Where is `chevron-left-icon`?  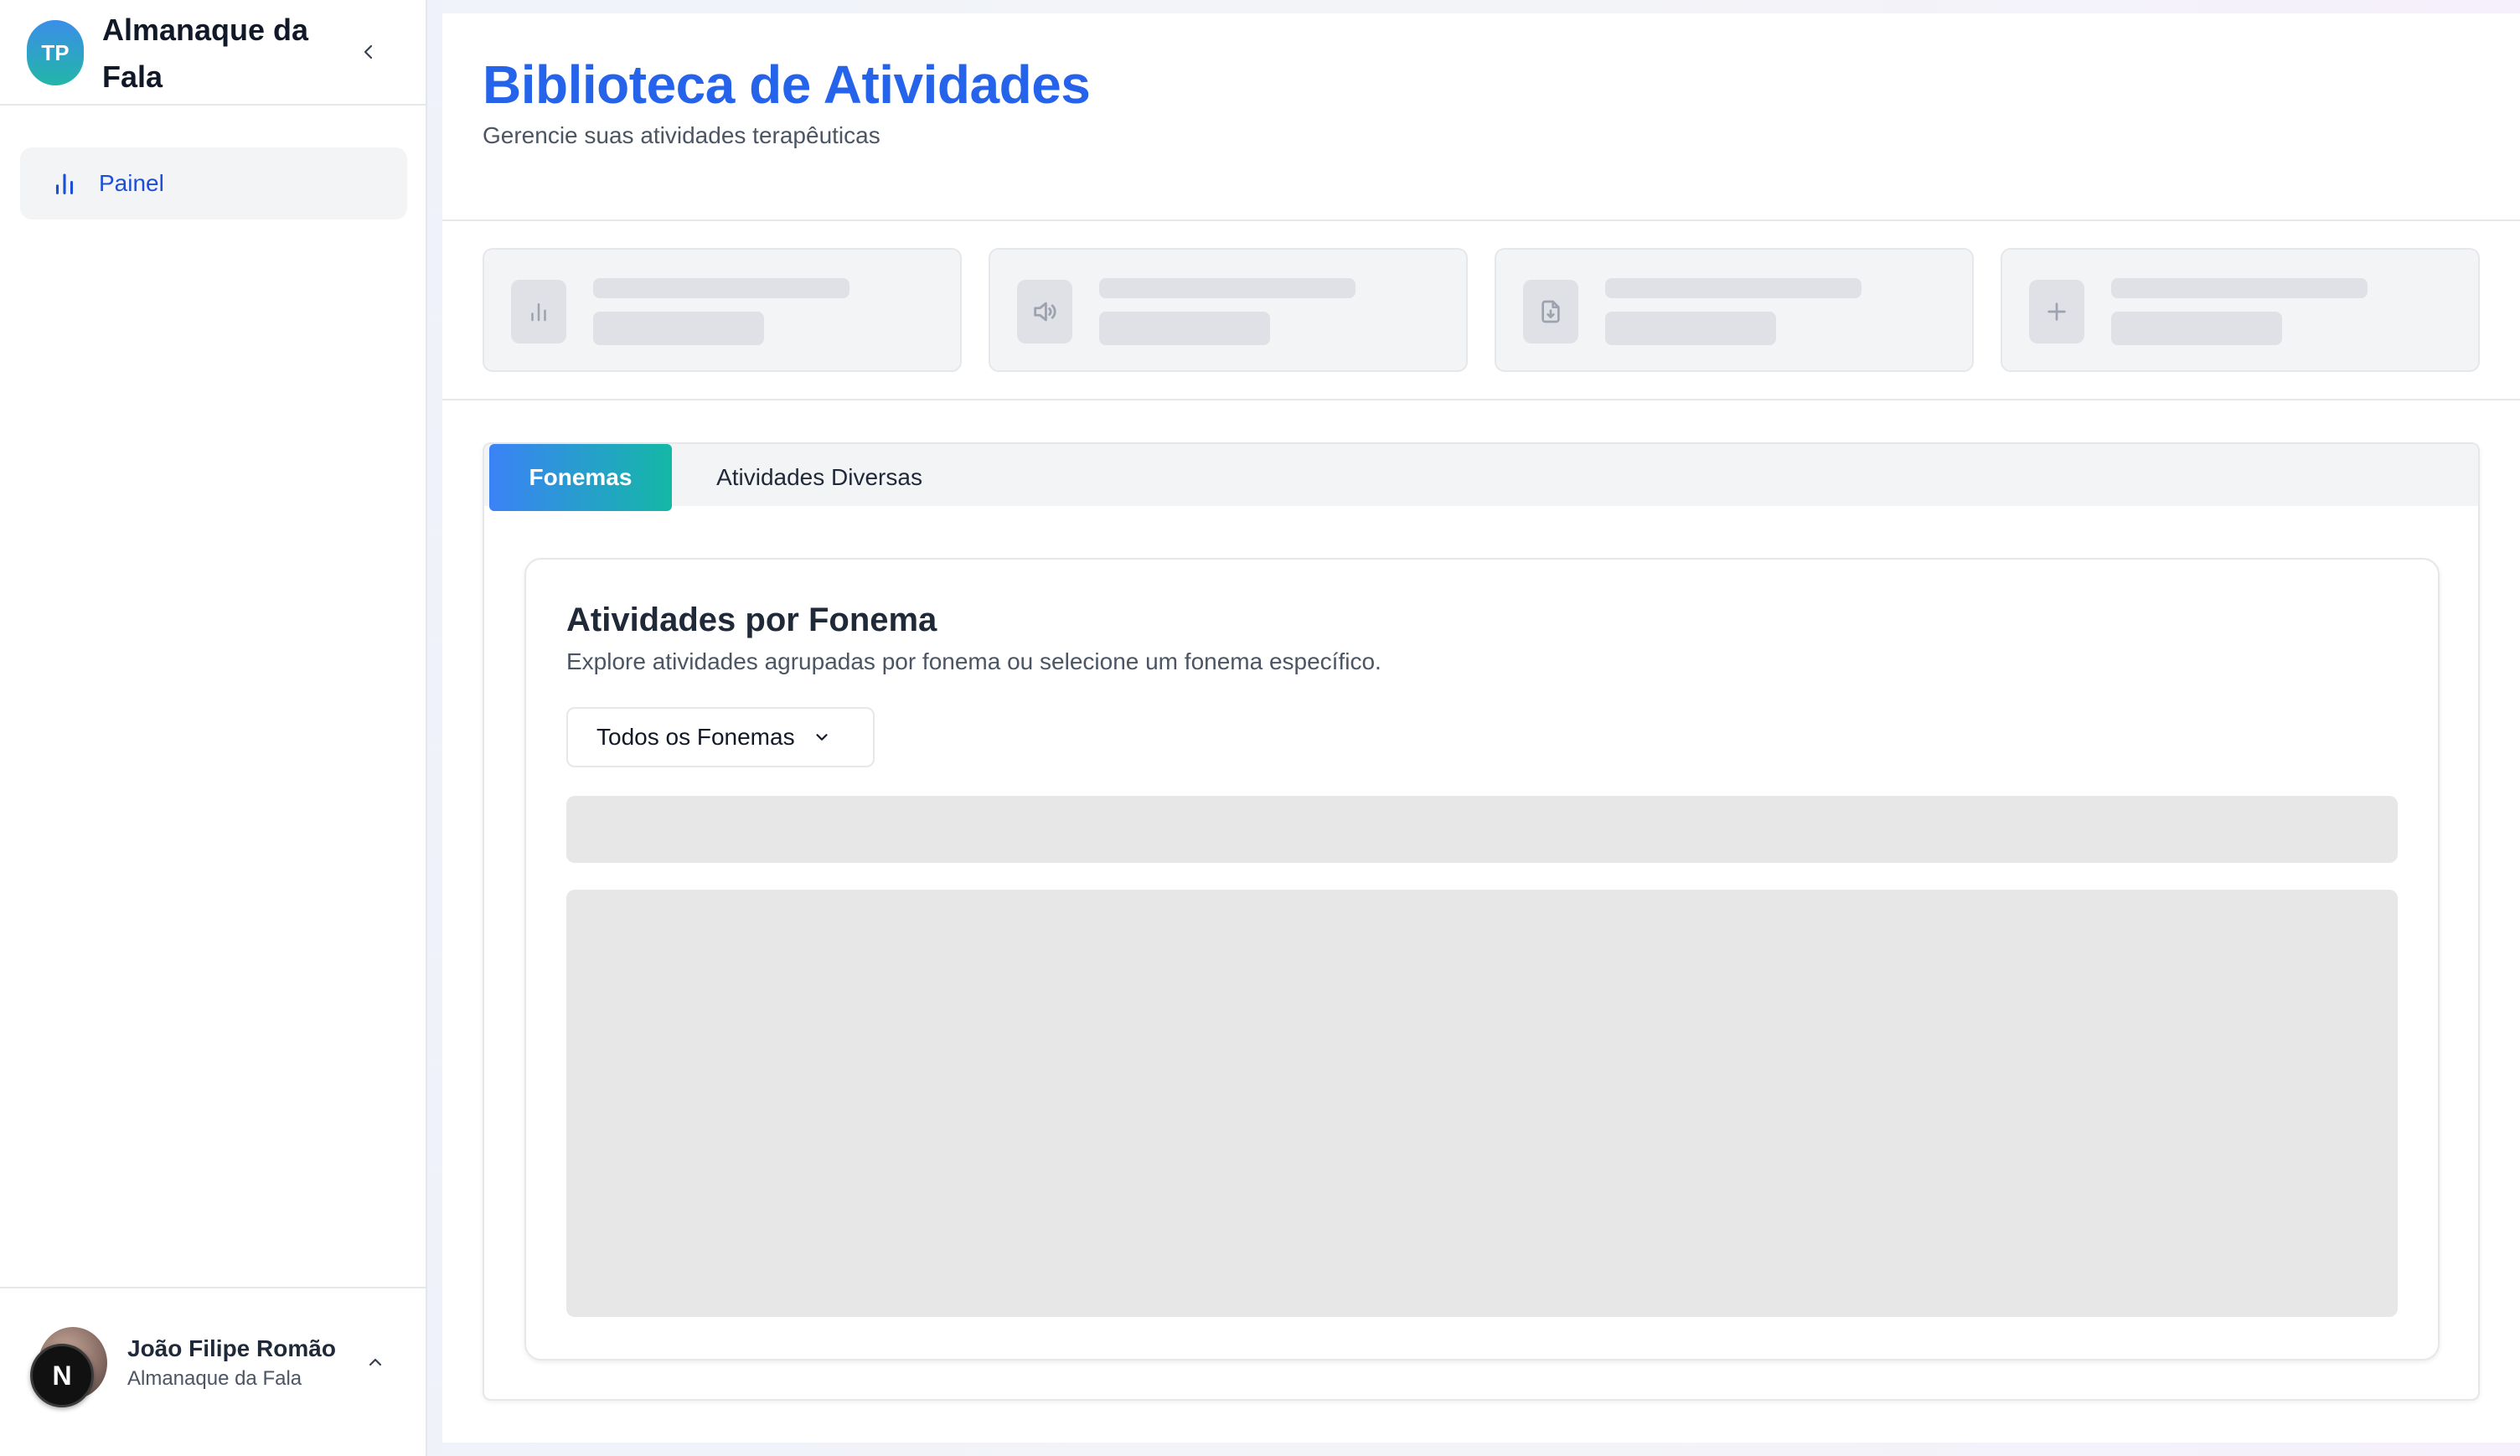 chevron-left-icon is located at coordinates (368, 51).